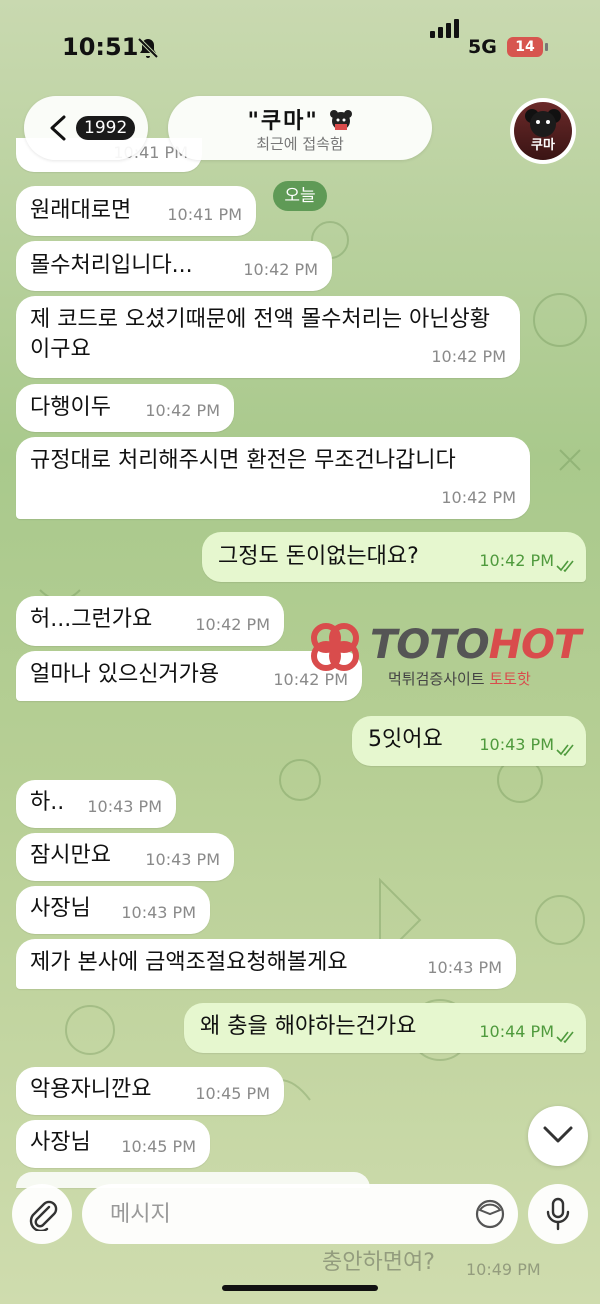 The image size is (600, 1304). What do you see at coordinates (125, 408) in the screenshot?
I see `message-bubble: 다행이두 10:42 PM` at bounding box center [125, 408].